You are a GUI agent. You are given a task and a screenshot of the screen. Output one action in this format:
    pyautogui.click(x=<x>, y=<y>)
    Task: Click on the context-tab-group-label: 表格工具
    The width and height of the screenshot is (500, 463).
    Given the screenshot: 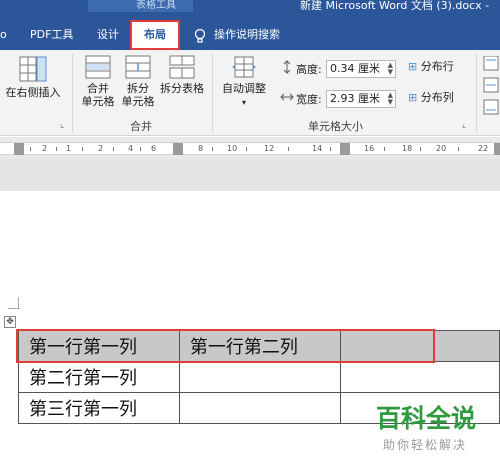 What is the action you would take?
    pyautogui.click(x=156, y=5)
    